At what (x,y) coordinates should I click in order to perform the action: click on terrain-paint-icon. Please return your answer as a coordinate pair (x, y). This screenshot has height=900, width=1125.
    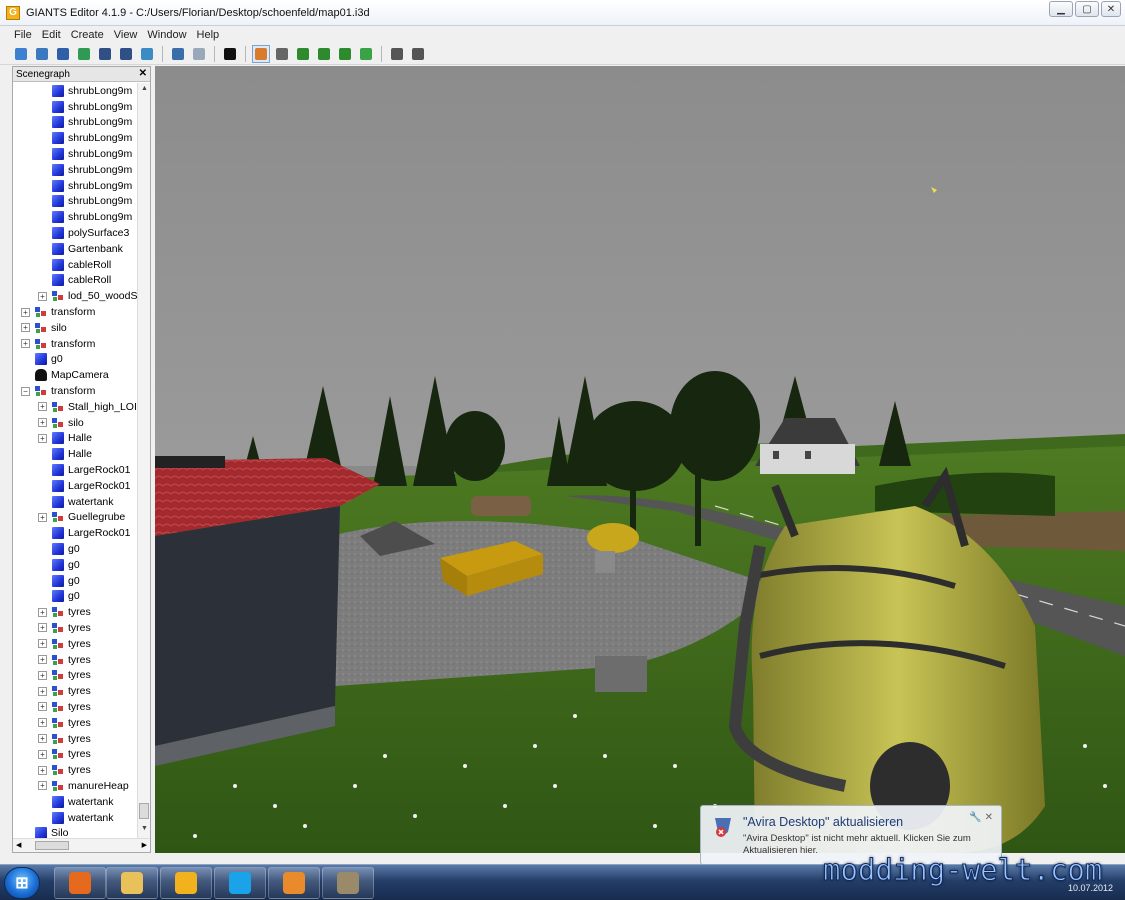
    Looking at the image, I should click on (324, 54).